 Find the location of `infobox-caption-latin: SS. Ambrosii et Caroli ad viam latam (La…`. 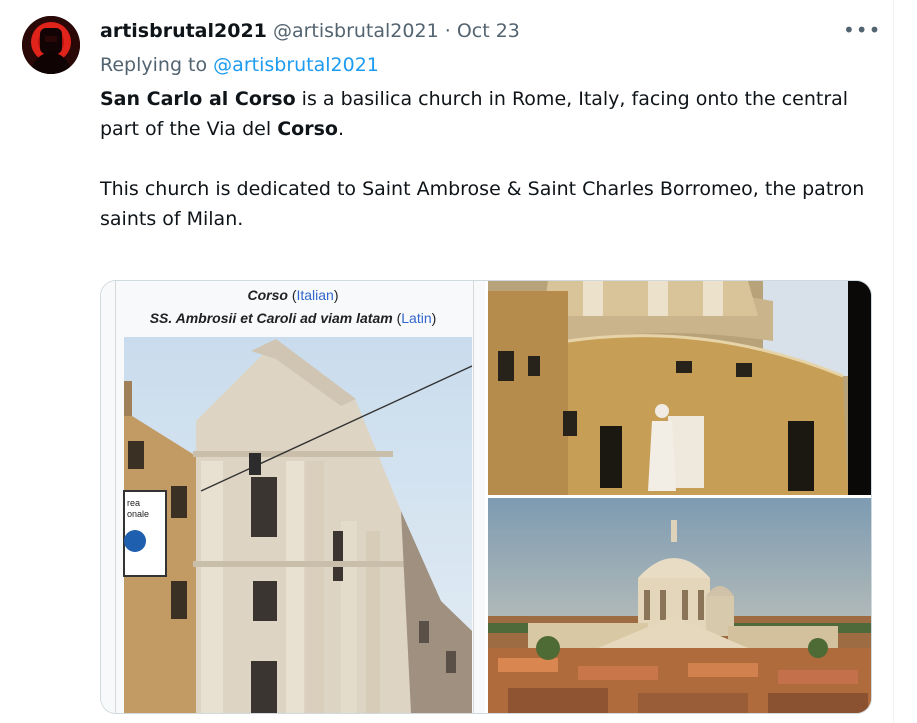

infobox-caption-latin: SS. Ambrosii et Caroli ad viam latam (La… is located at coordinates (293, 318).